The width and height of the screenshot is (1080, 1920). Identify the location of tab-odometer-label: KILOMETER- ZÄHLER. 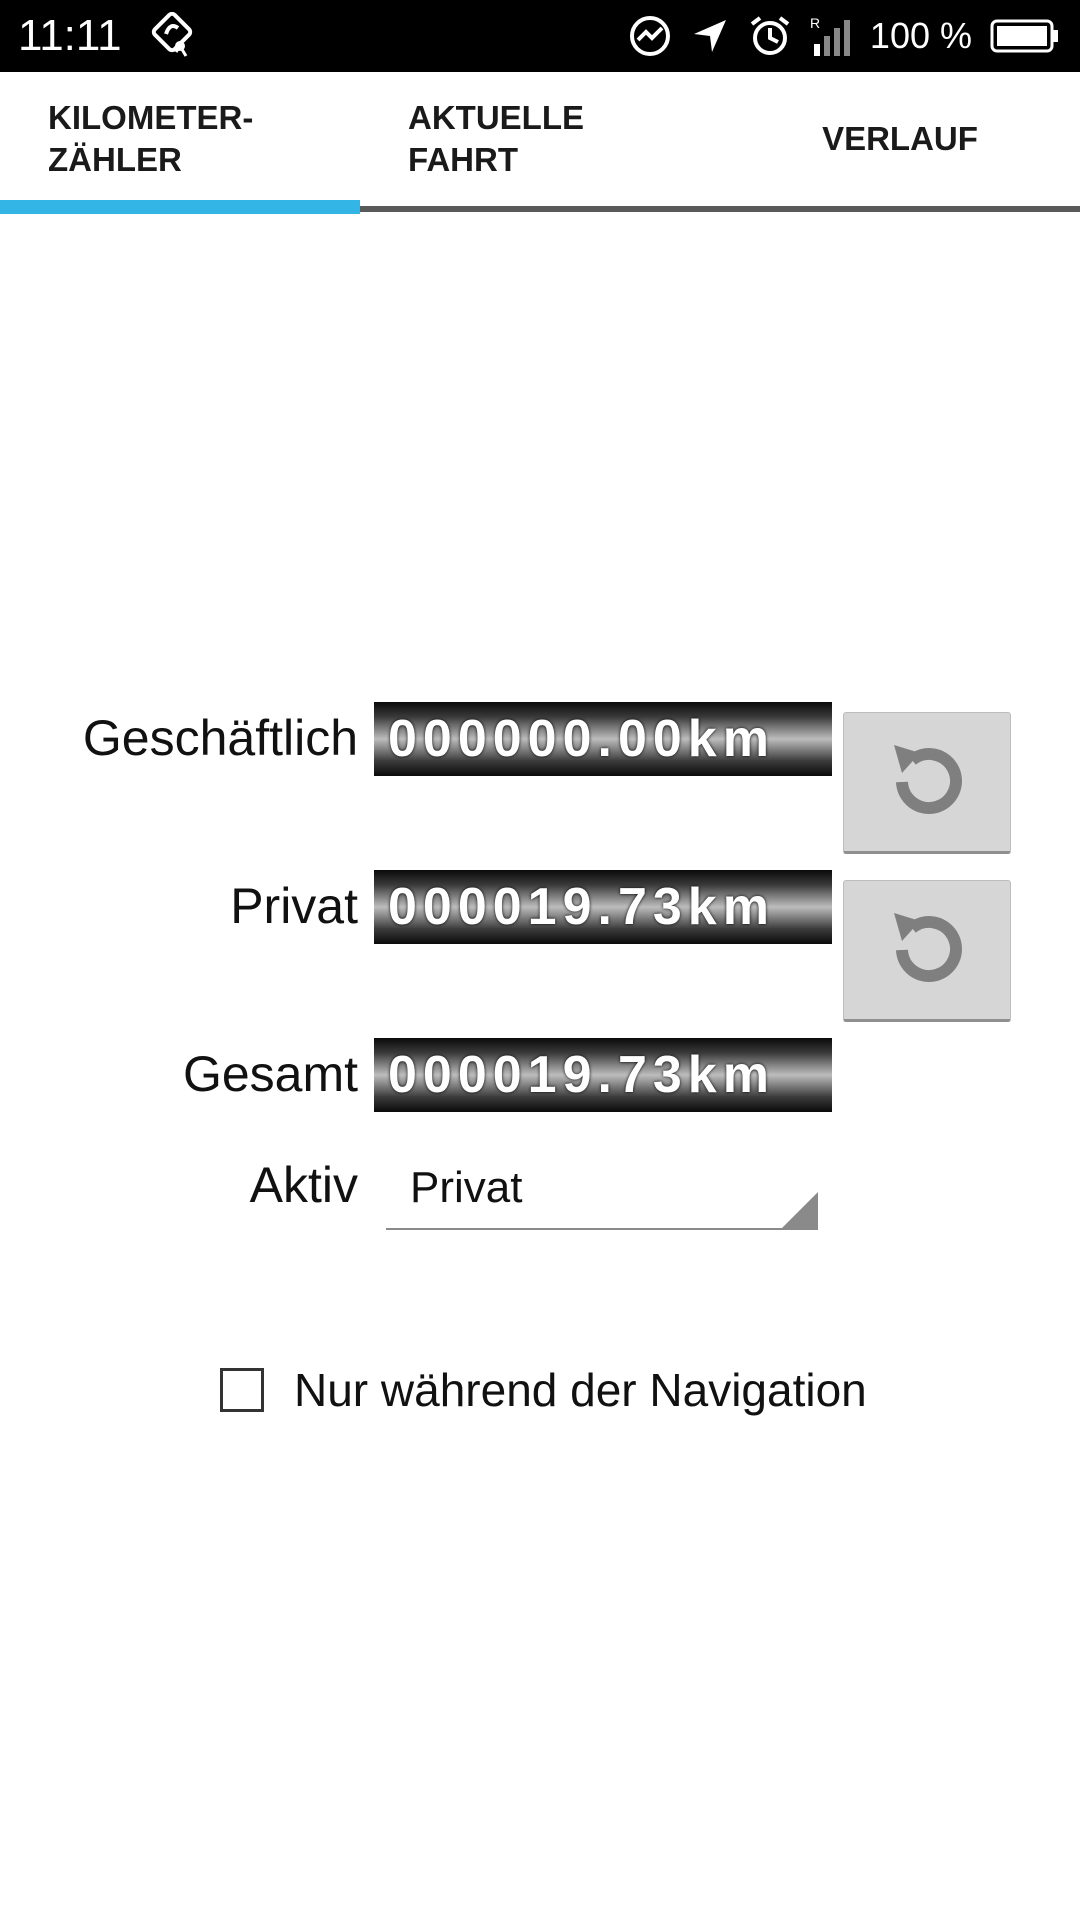
(151, 138).